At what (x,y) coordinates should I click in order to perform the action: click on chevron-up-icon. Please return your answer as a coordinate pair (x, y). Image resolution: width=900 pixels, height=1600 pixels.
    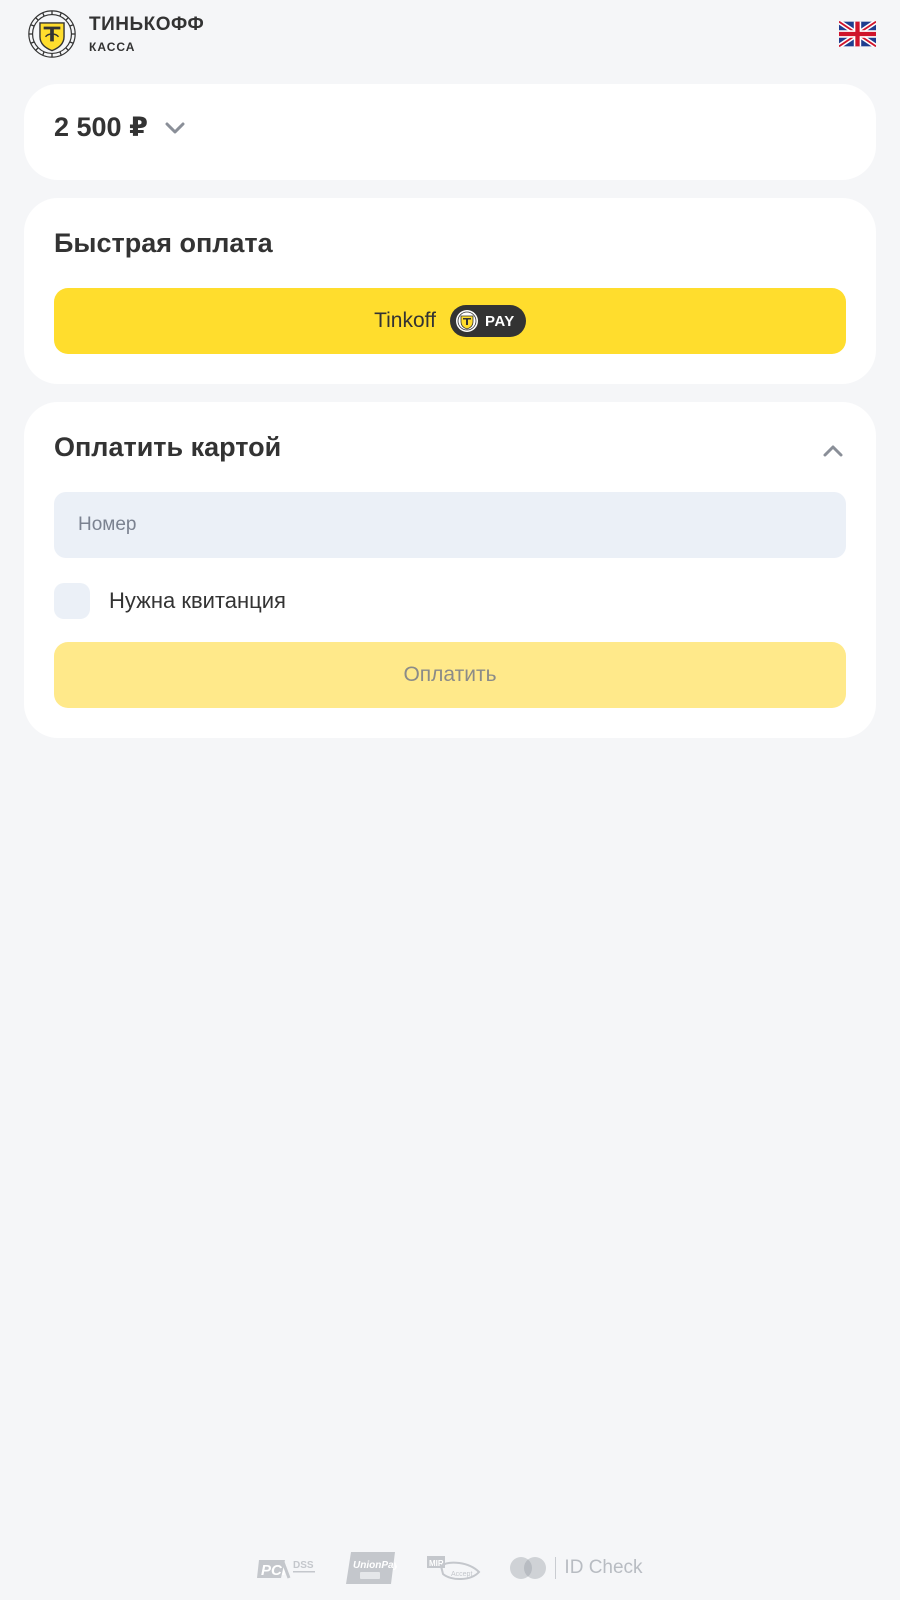
    Looking at the image, I should click on (833, 451).